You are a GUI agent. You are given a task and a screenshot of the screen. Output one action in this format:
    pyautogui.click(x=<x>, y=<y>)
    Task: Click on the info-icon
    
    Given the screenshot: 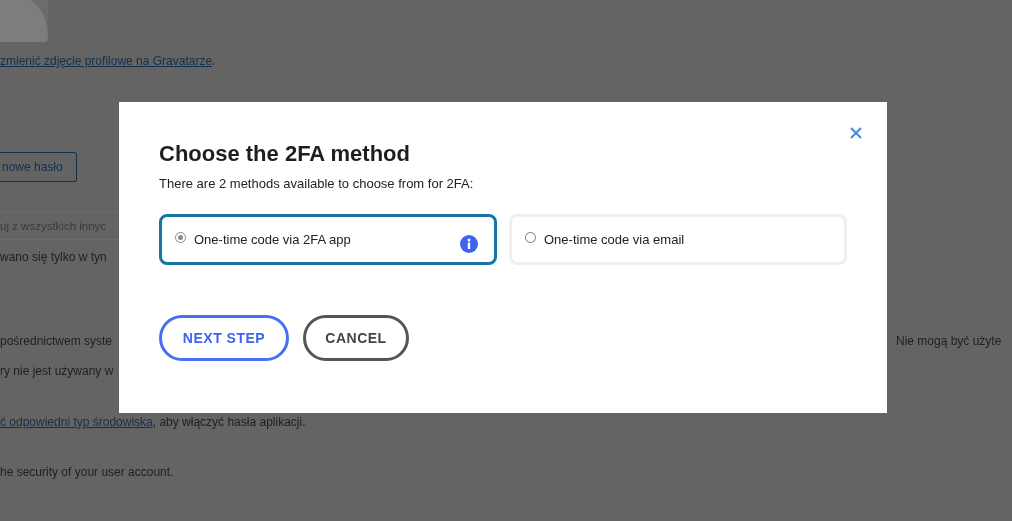 What is the action you would take?
    pyautogui.click(x=469, y=243)
    